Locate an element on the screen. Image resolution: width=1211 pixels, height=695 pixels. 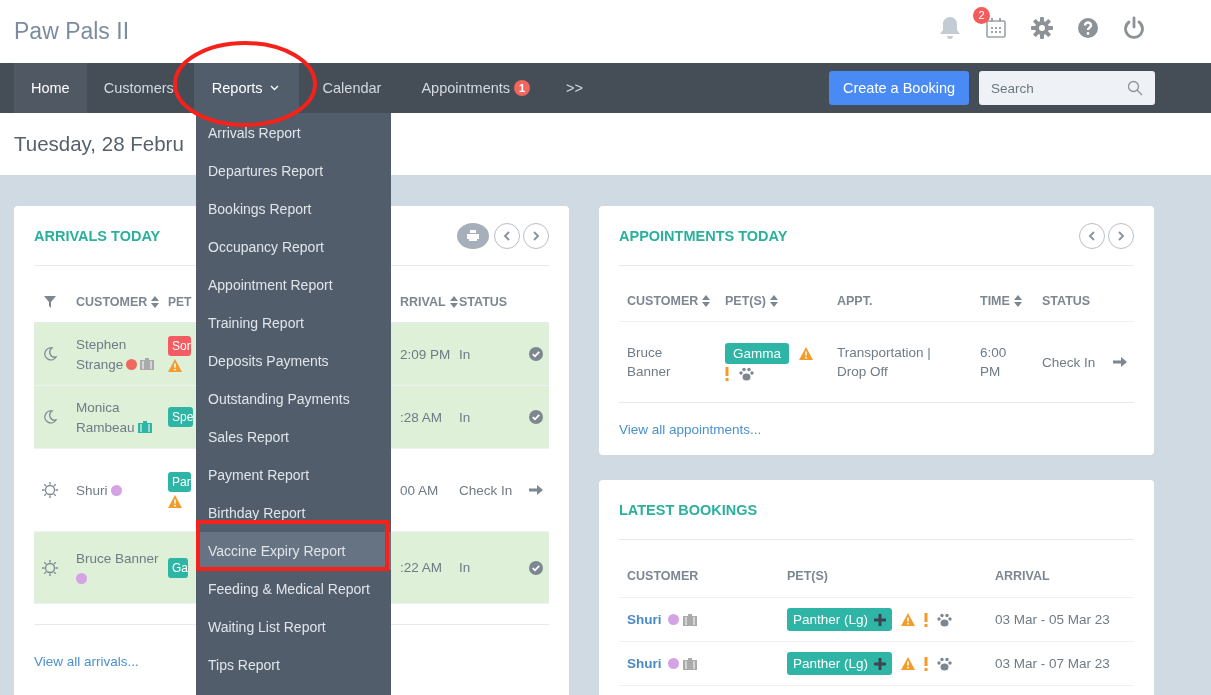
date-heading: Tuesday, 28 Febru is located at coordinates (99, 144).